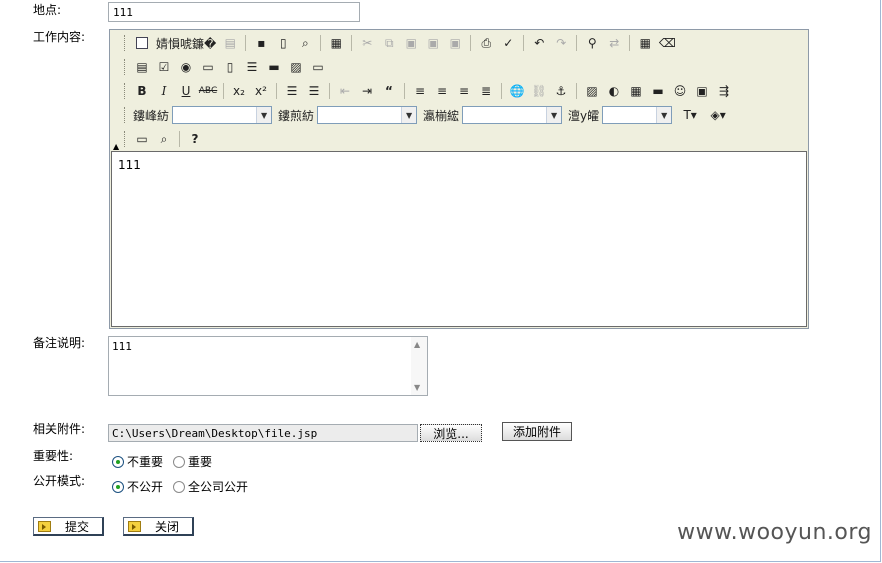 Image resolution: width=882 pixels, height=563 pixels. Describe the element at coordinates (44, 526) in the screenshot. I see `arrow-right-icon` at that location.